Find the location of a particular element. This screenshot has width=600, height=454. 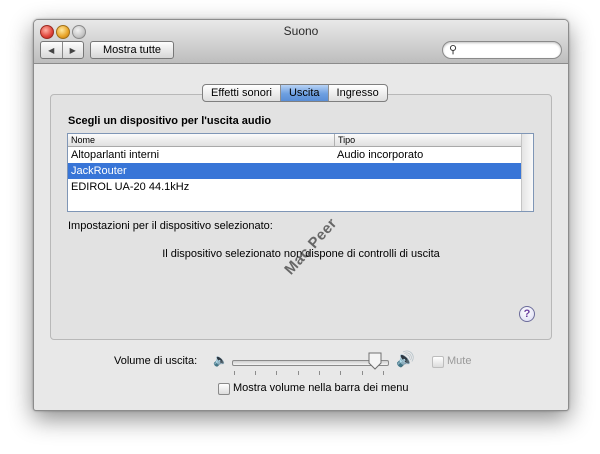

device-type: Audio incorporato is located at coordinates (380, 155).